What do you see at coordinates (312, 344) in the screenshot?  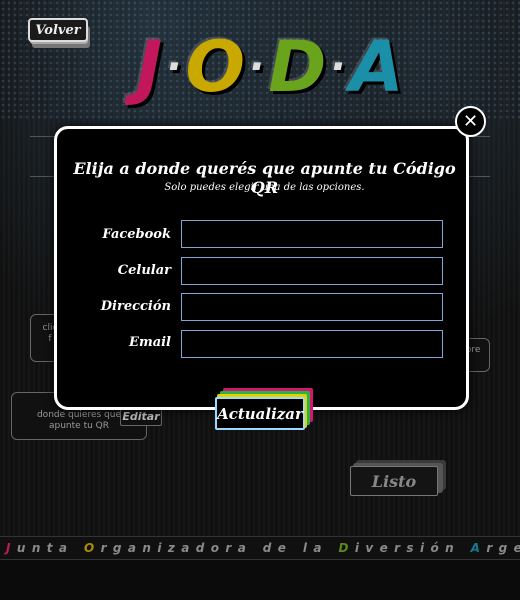 I see `email-input` at bounding box center [312, 344].